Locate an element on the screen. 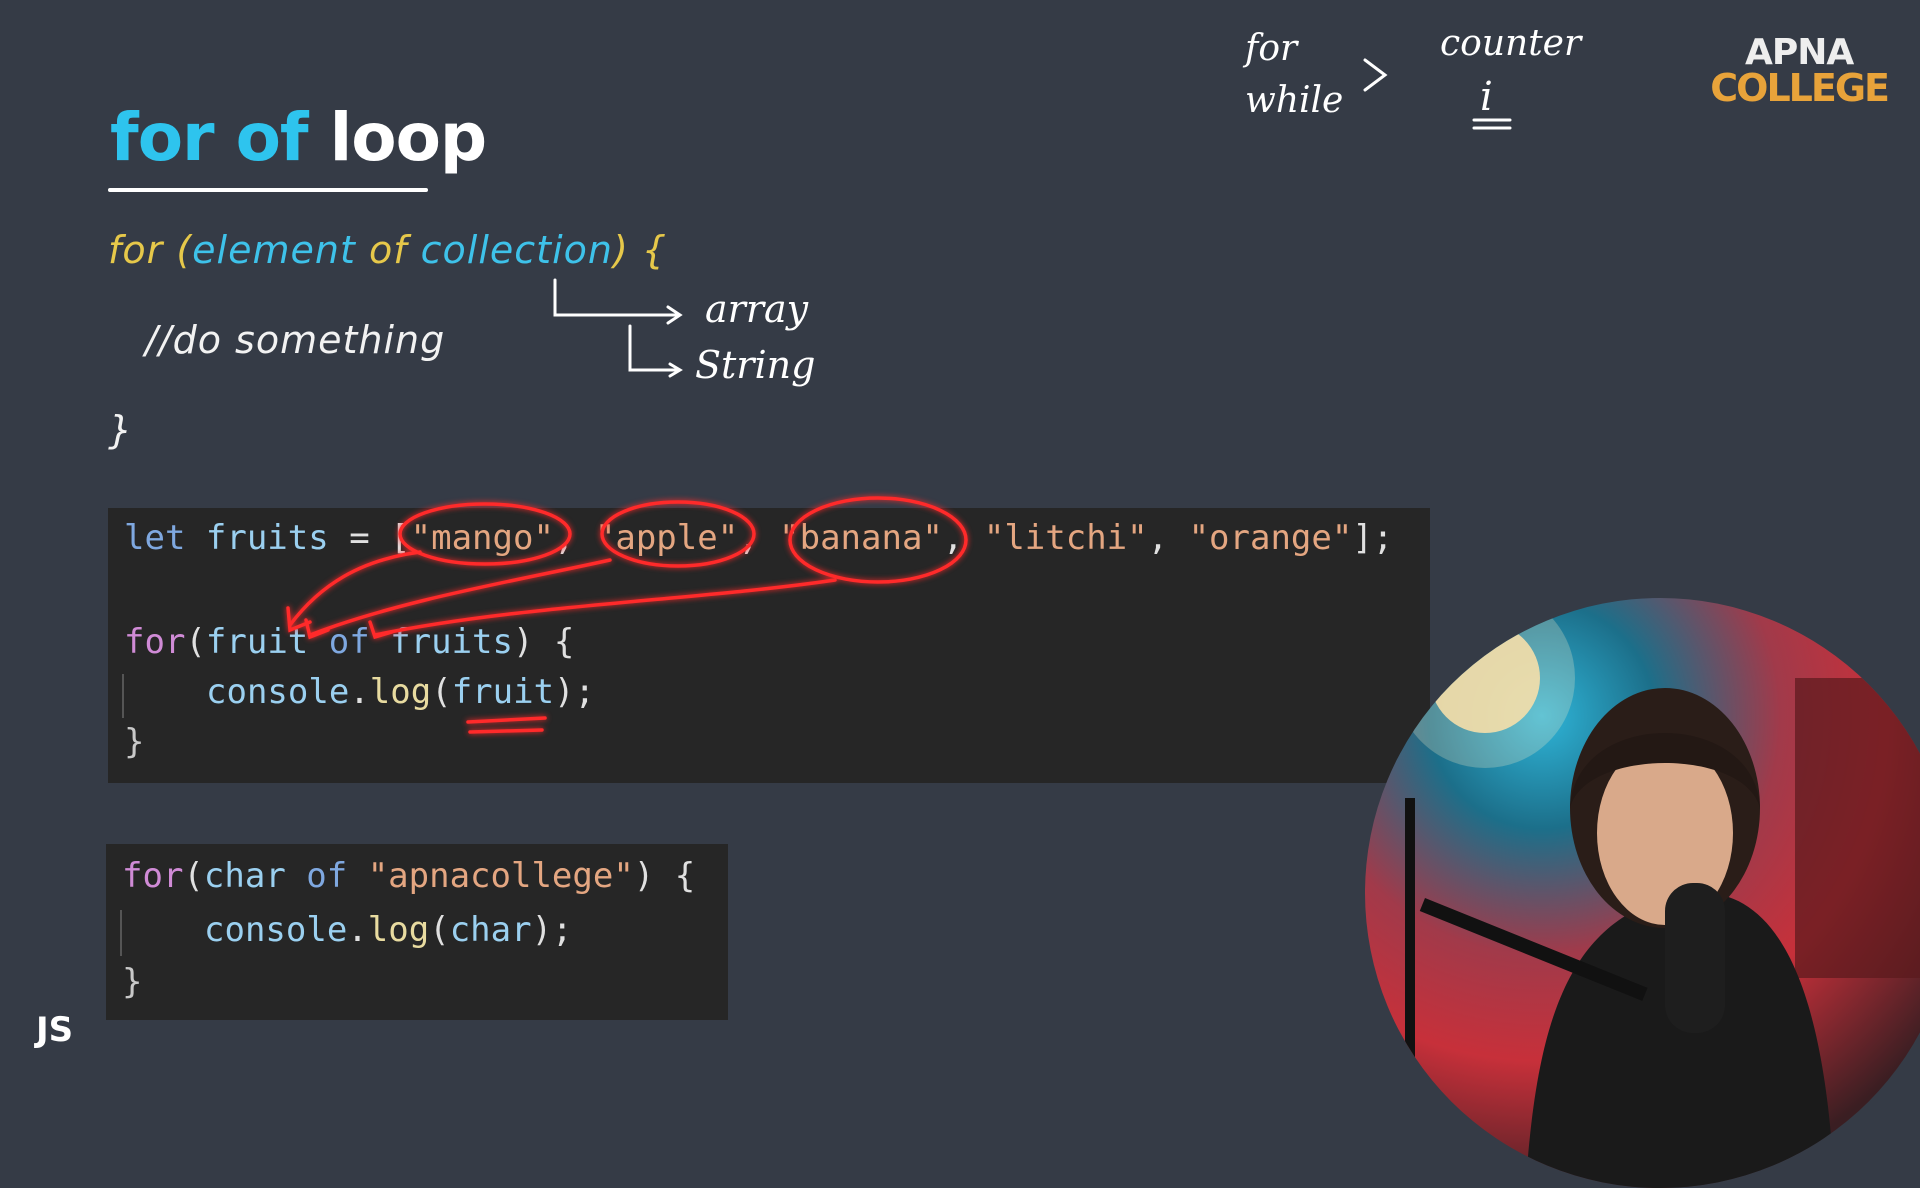 This screenshot has width=1920, height=1188. arrow-banana-to-fruit is located at coordinates (605, 607).